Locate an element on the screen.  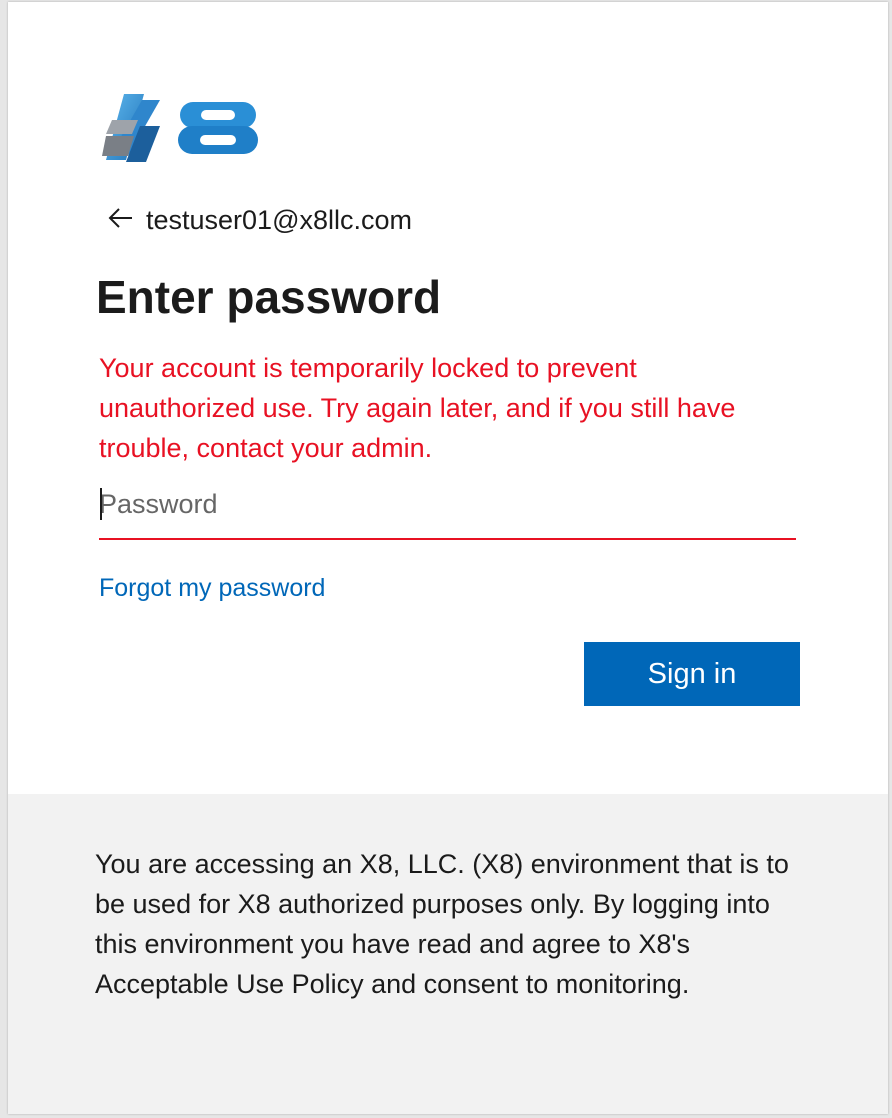
text-caret is located at coordinates (101, 504).